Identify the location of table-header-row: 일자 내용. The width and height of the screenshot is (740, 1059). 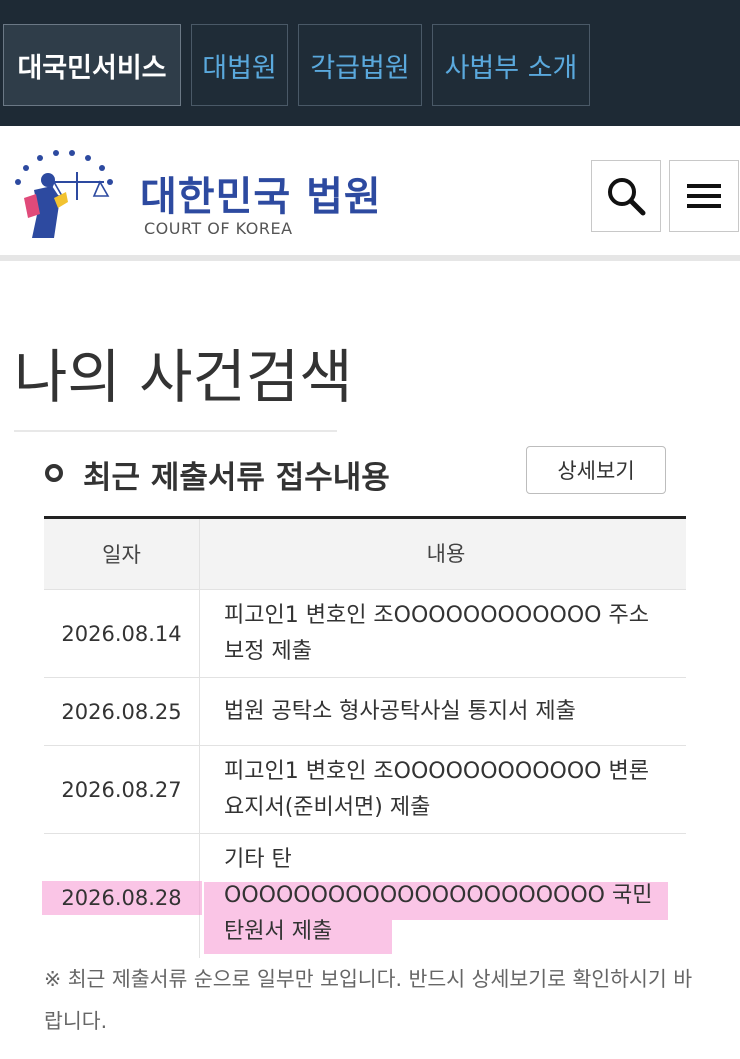
(365, 554).